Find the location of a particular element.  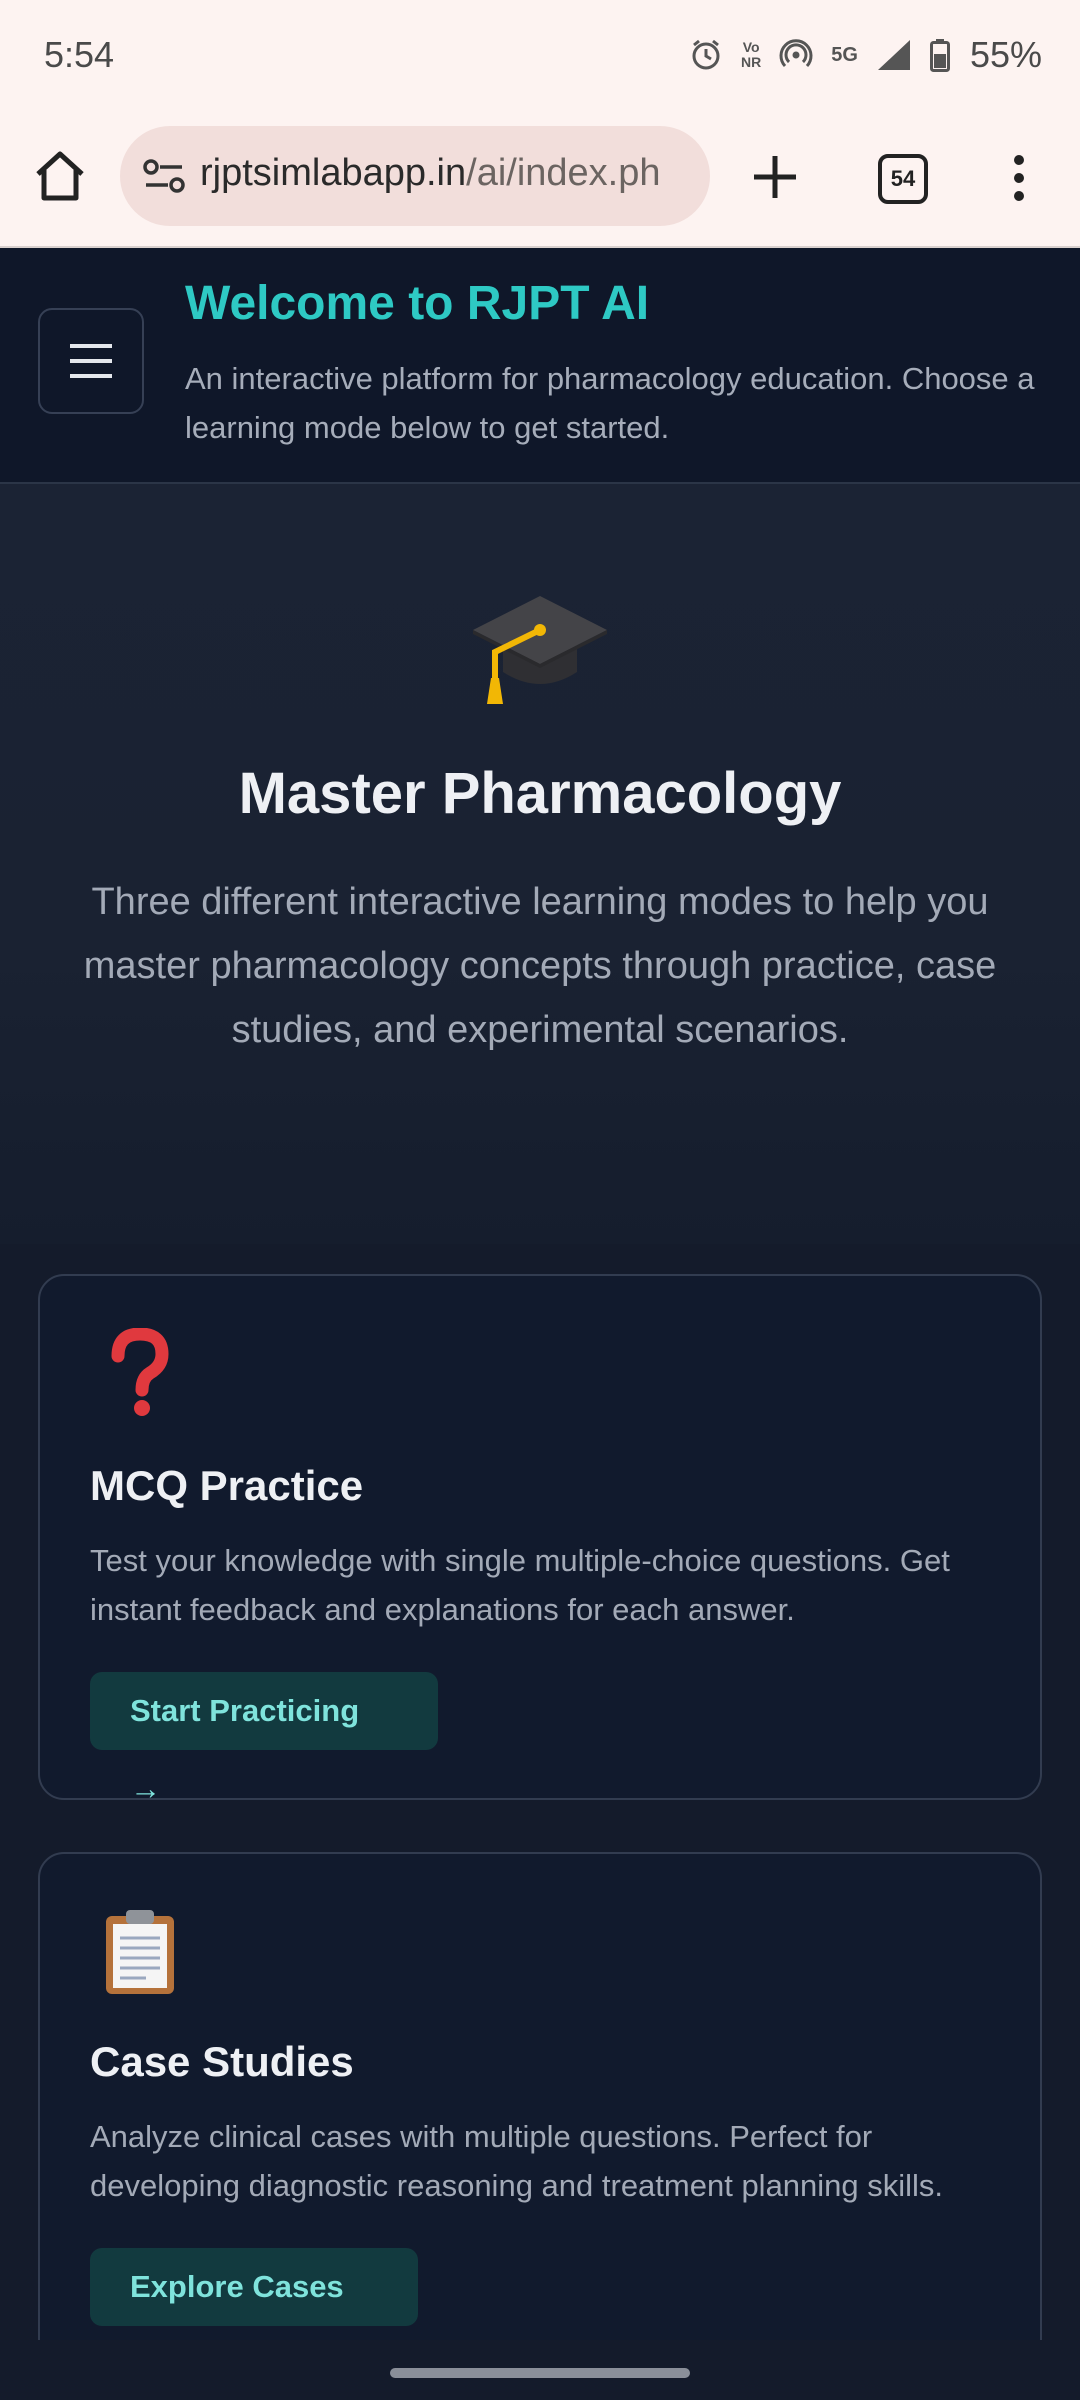

status-bar: 5:54 Vo NR 5G 55% is located at coordinates (540, 55).